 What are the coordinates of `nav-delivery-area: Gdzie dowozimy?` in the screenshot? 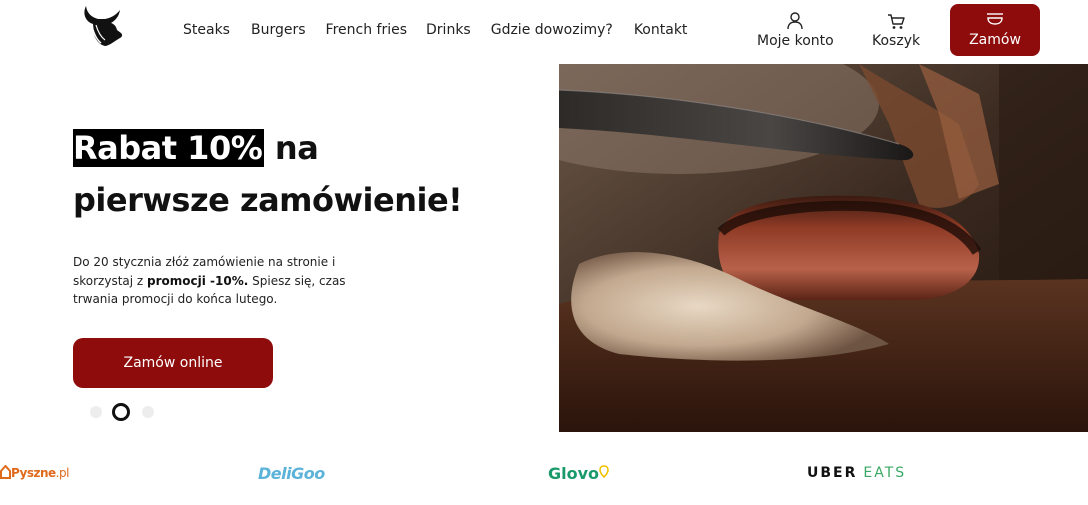 It's located at (552, 30).